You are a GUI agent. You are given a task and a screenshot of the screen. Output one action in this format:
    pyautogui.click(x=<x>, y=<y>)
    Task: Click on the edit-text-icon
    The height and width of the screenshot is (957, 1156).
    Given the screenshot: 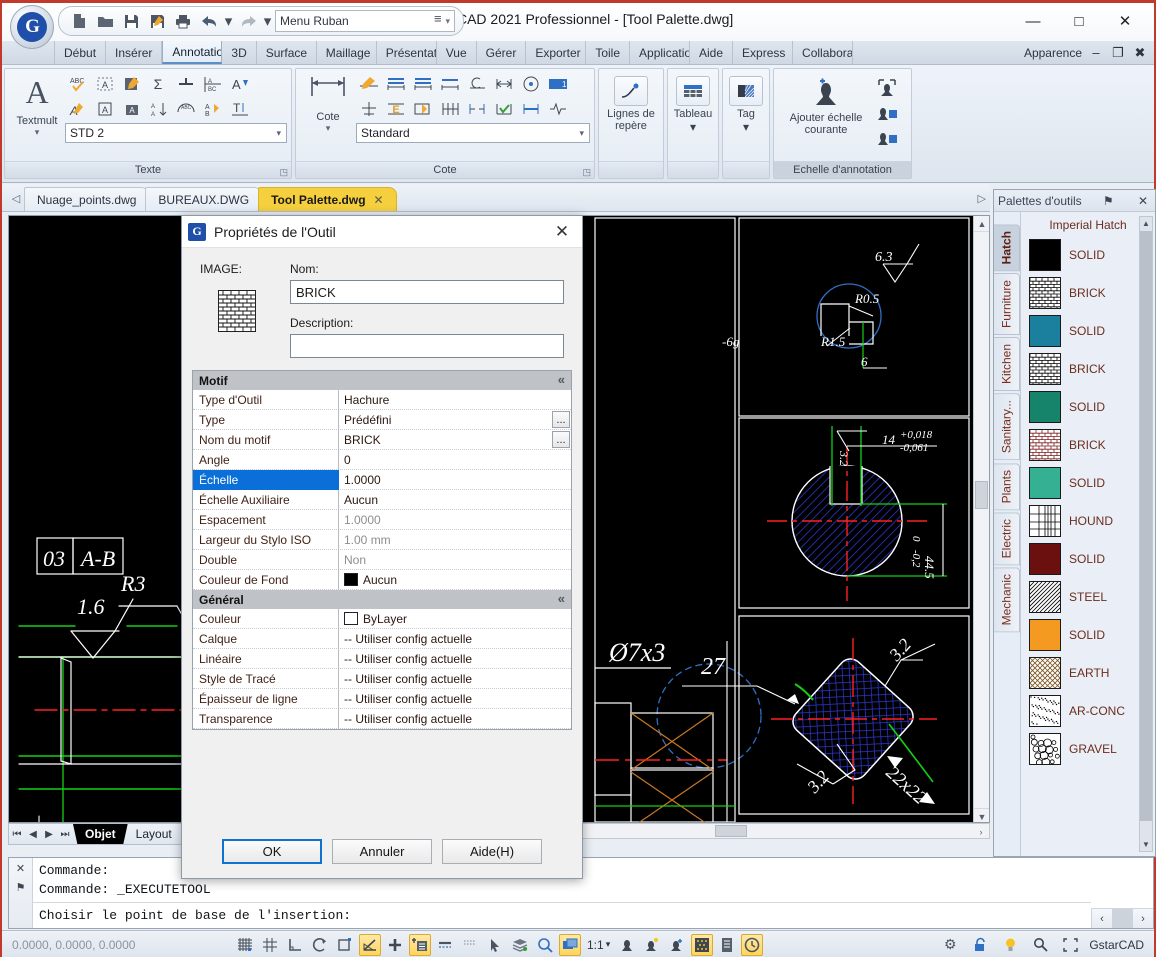 What is the action you would take?
    pyautogui.click(x=132, y=84)
    